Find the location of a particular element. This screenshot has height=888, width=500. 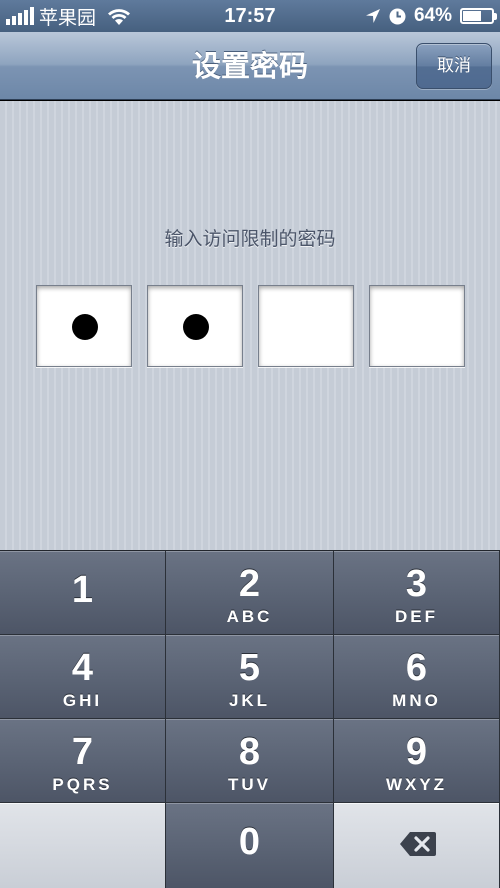

key-4: 4 GHI is located at coordinates (83, 677).